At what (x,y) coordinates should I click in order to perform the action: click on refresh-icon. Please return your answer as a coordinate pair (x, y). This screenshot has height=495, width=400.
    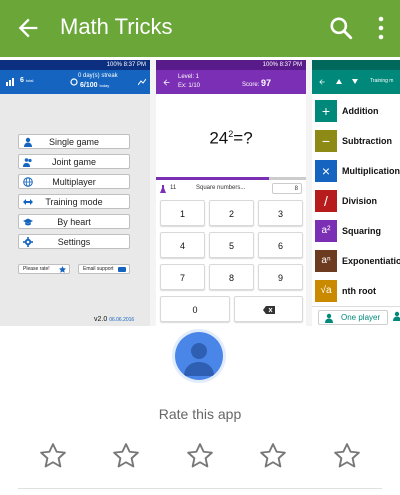
    Looking at the image, I should click on (74, 82).